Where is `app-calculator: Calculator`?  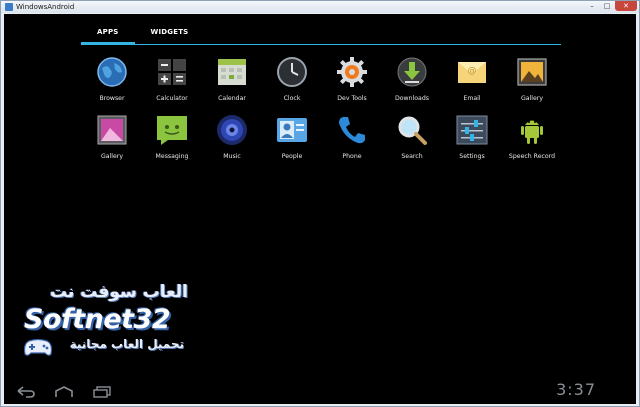
app-calculator: Calculator is located at coordinates (172, 80).